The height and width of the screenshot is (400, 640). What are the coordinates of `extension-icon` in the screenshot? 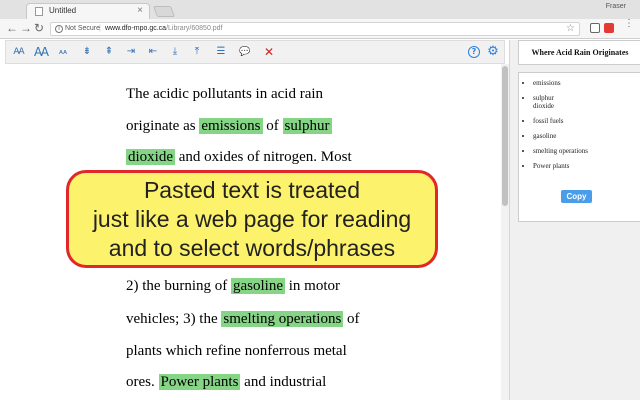 It's located at (595, 28).